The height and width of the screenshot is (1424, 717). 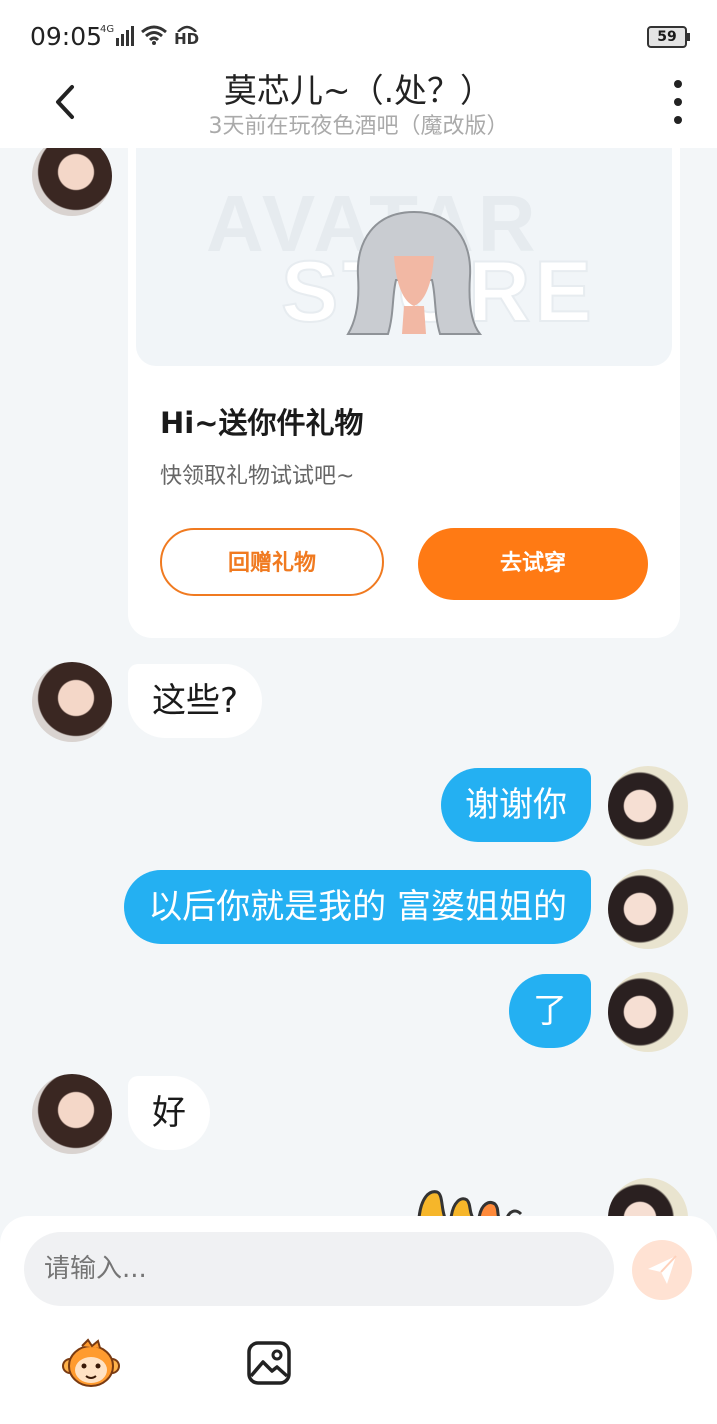 I want to click on emoji-button, so click(x=91, y=1364).